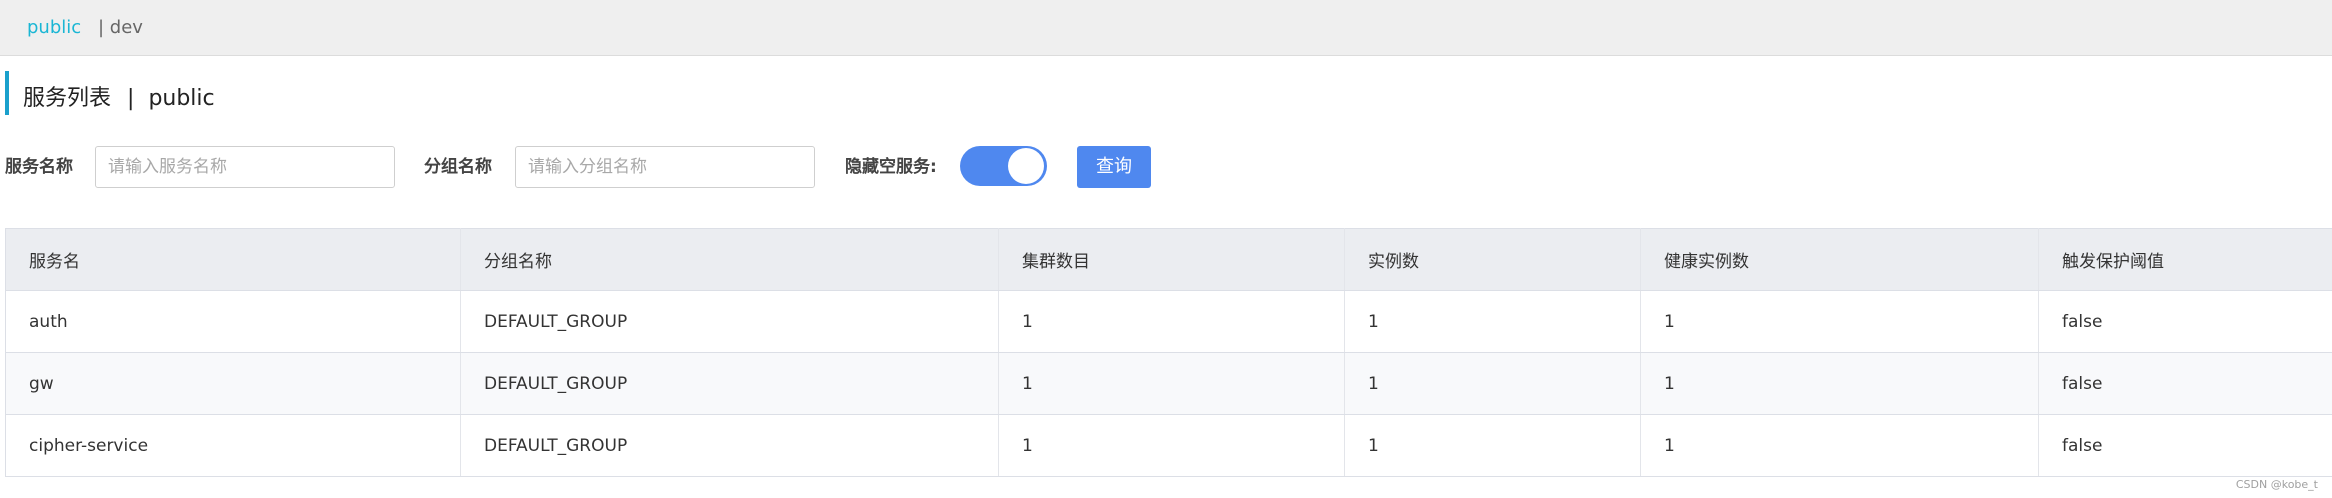 The image size is (2332, 498). Describe the element at coordinates (119, 99) in the screenshot. I see `page-title: 服务列表 | public` at that location.